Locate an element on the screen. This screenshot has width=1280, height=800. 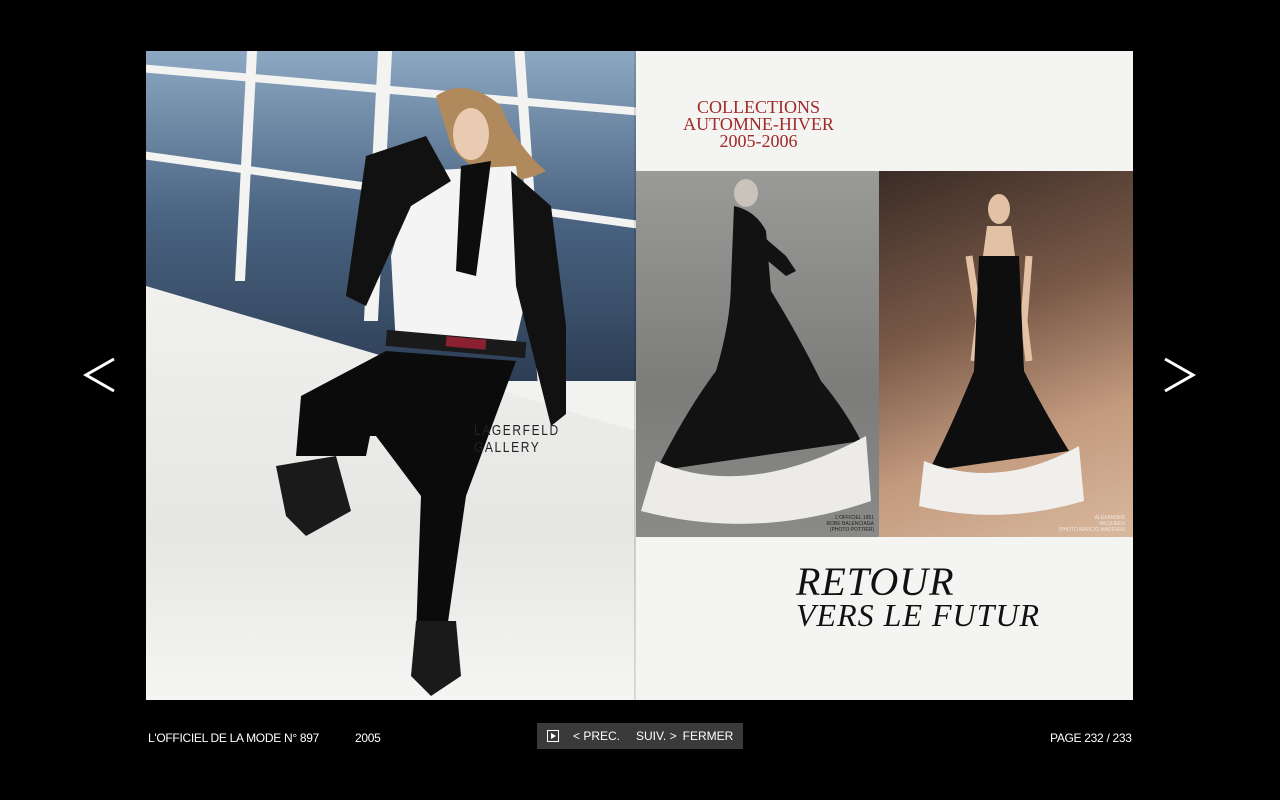
next-page-button is located at coordinates (1179, 375).